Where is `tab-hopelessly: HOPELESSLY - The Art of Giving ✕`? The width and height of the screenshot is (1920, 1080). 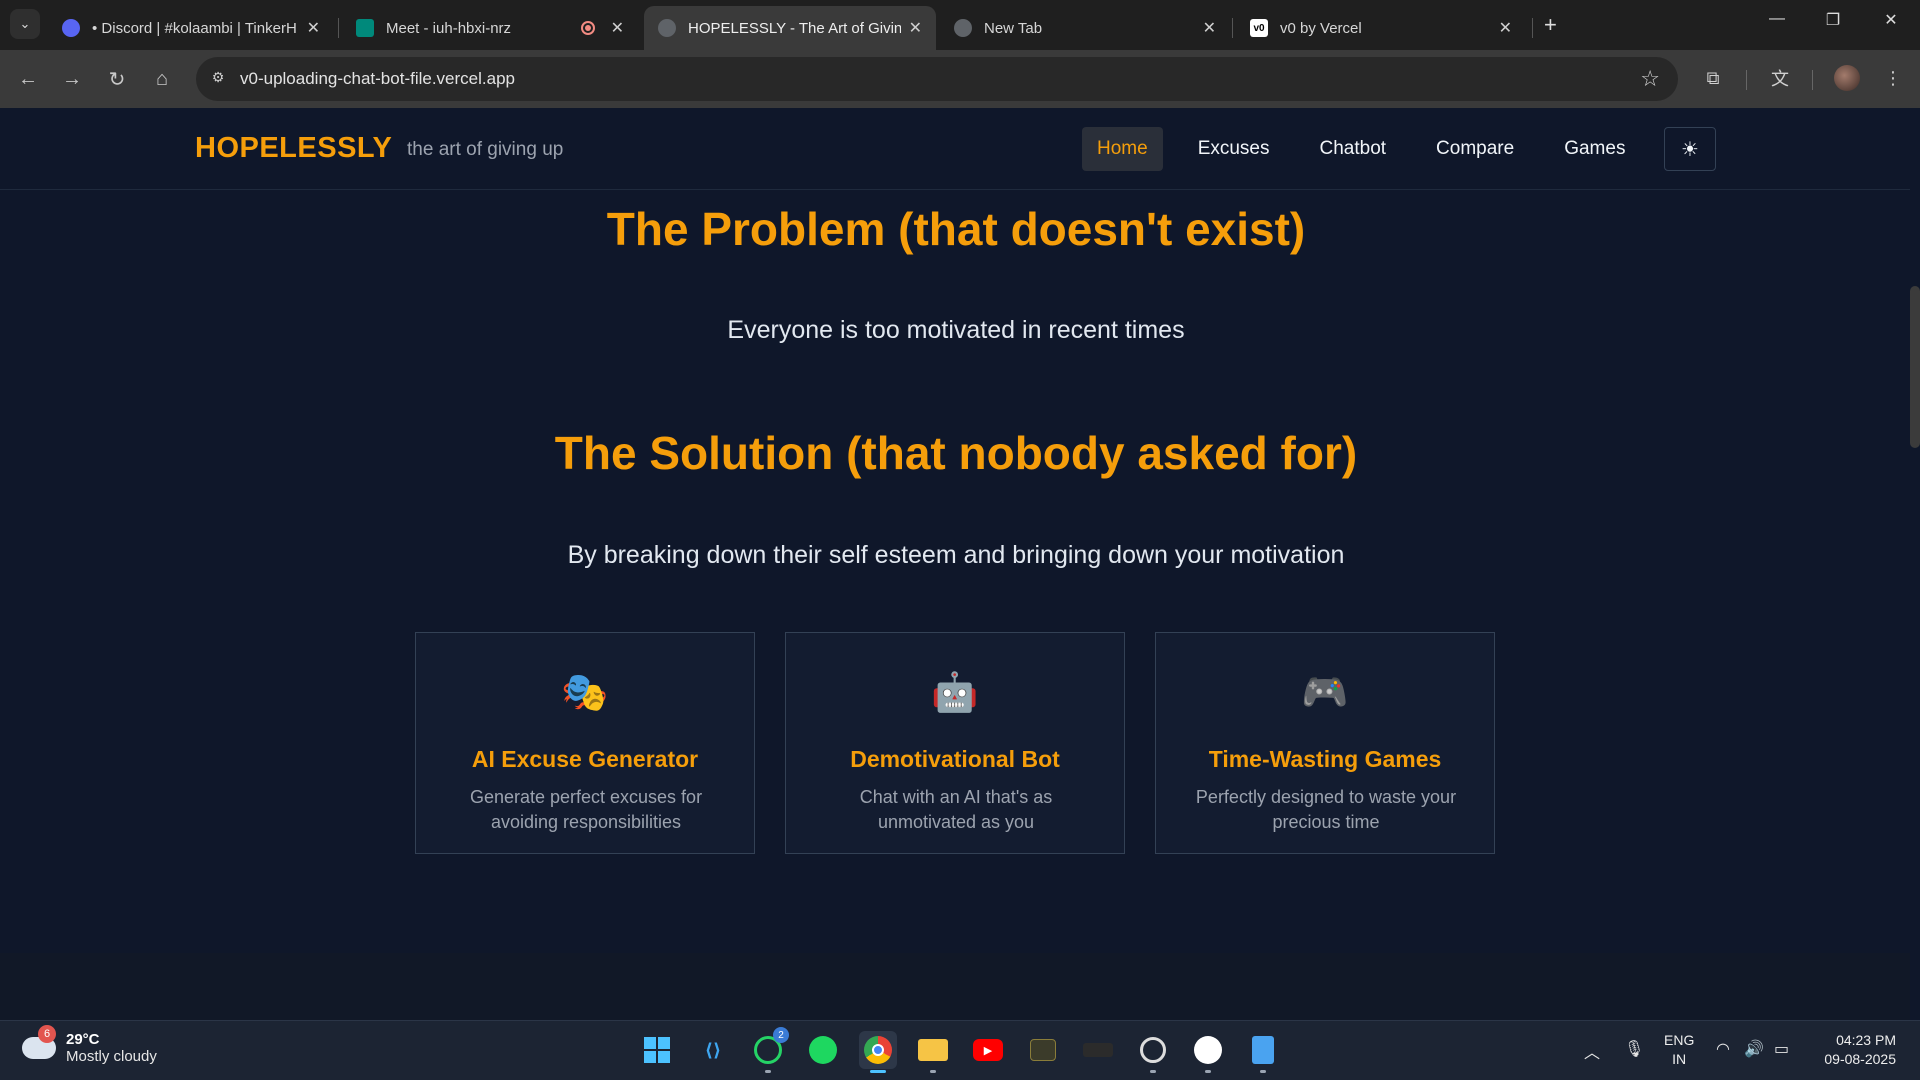
tab-hopelessly: HOPELESSLY - The Art of Giving ✕ is located at coordinates (790, 28).